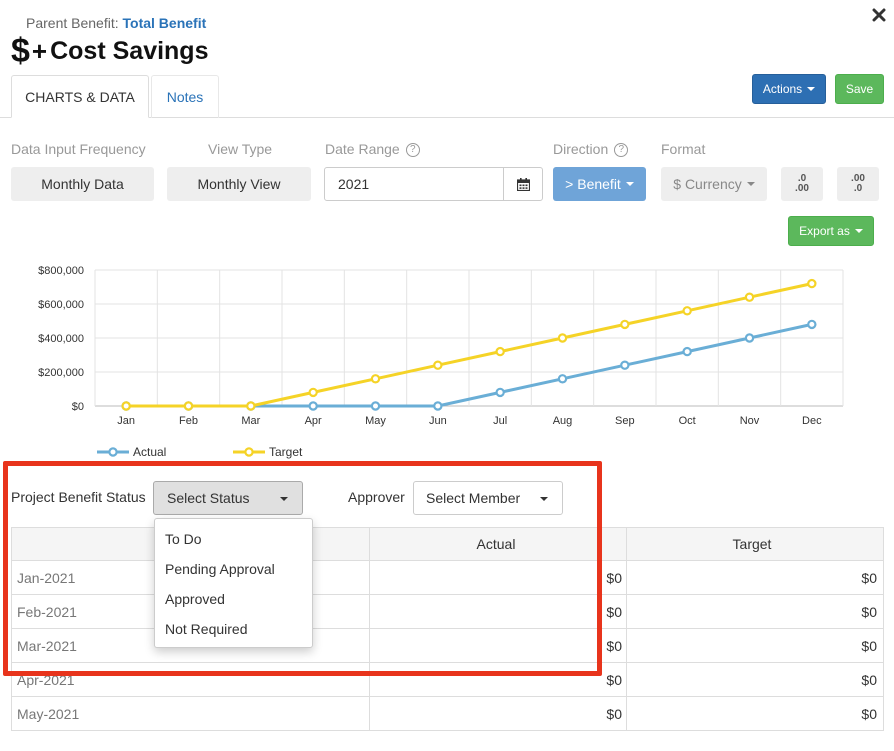 The image size is (894, 751). Describe the element at coordinates (72, 23) in the screenshot. I see `parent-benefit-label: Parent Benefit:` at that location.